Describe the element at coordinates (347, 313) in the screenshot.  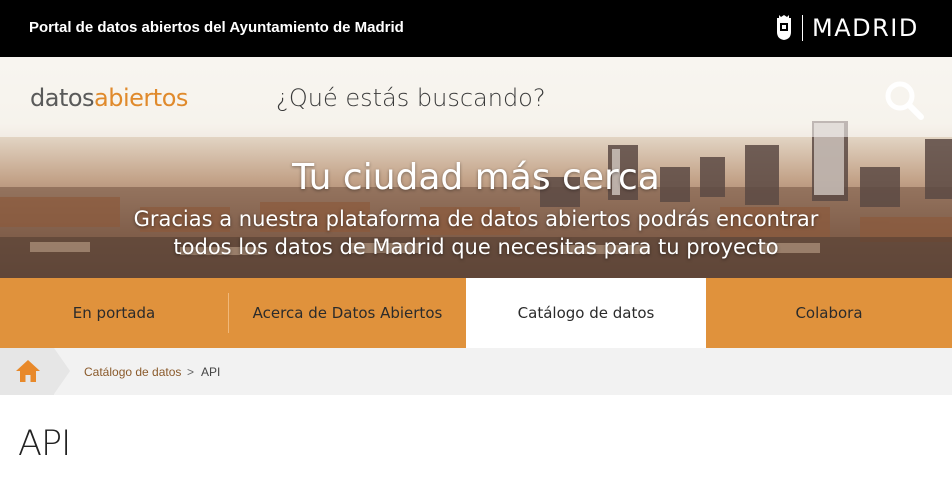
I see `tab-acerca-de-datos-abiertos: Acerca de Datos Abiertos` at that location.